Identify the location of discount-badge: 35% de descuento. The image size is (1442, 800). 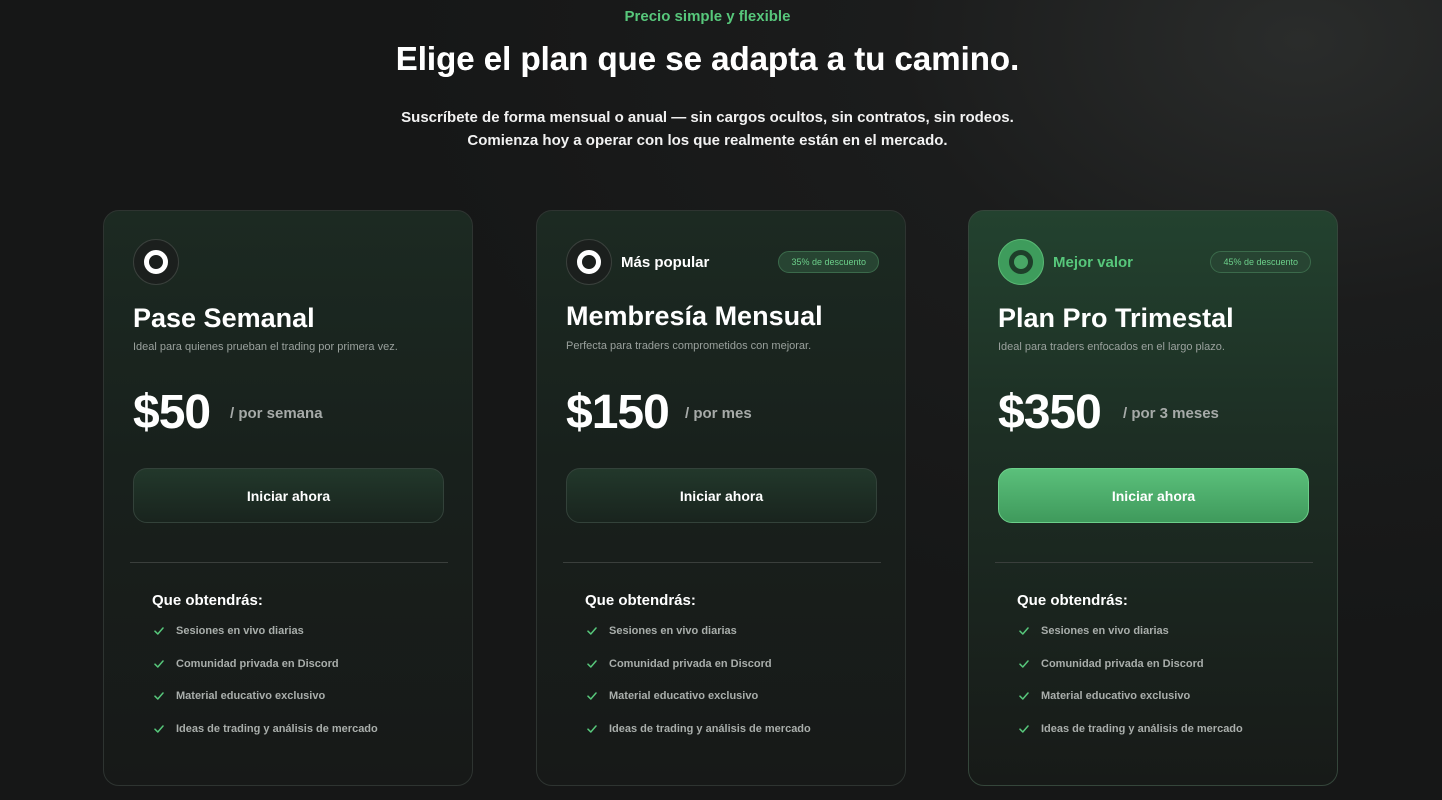
(828, 262).